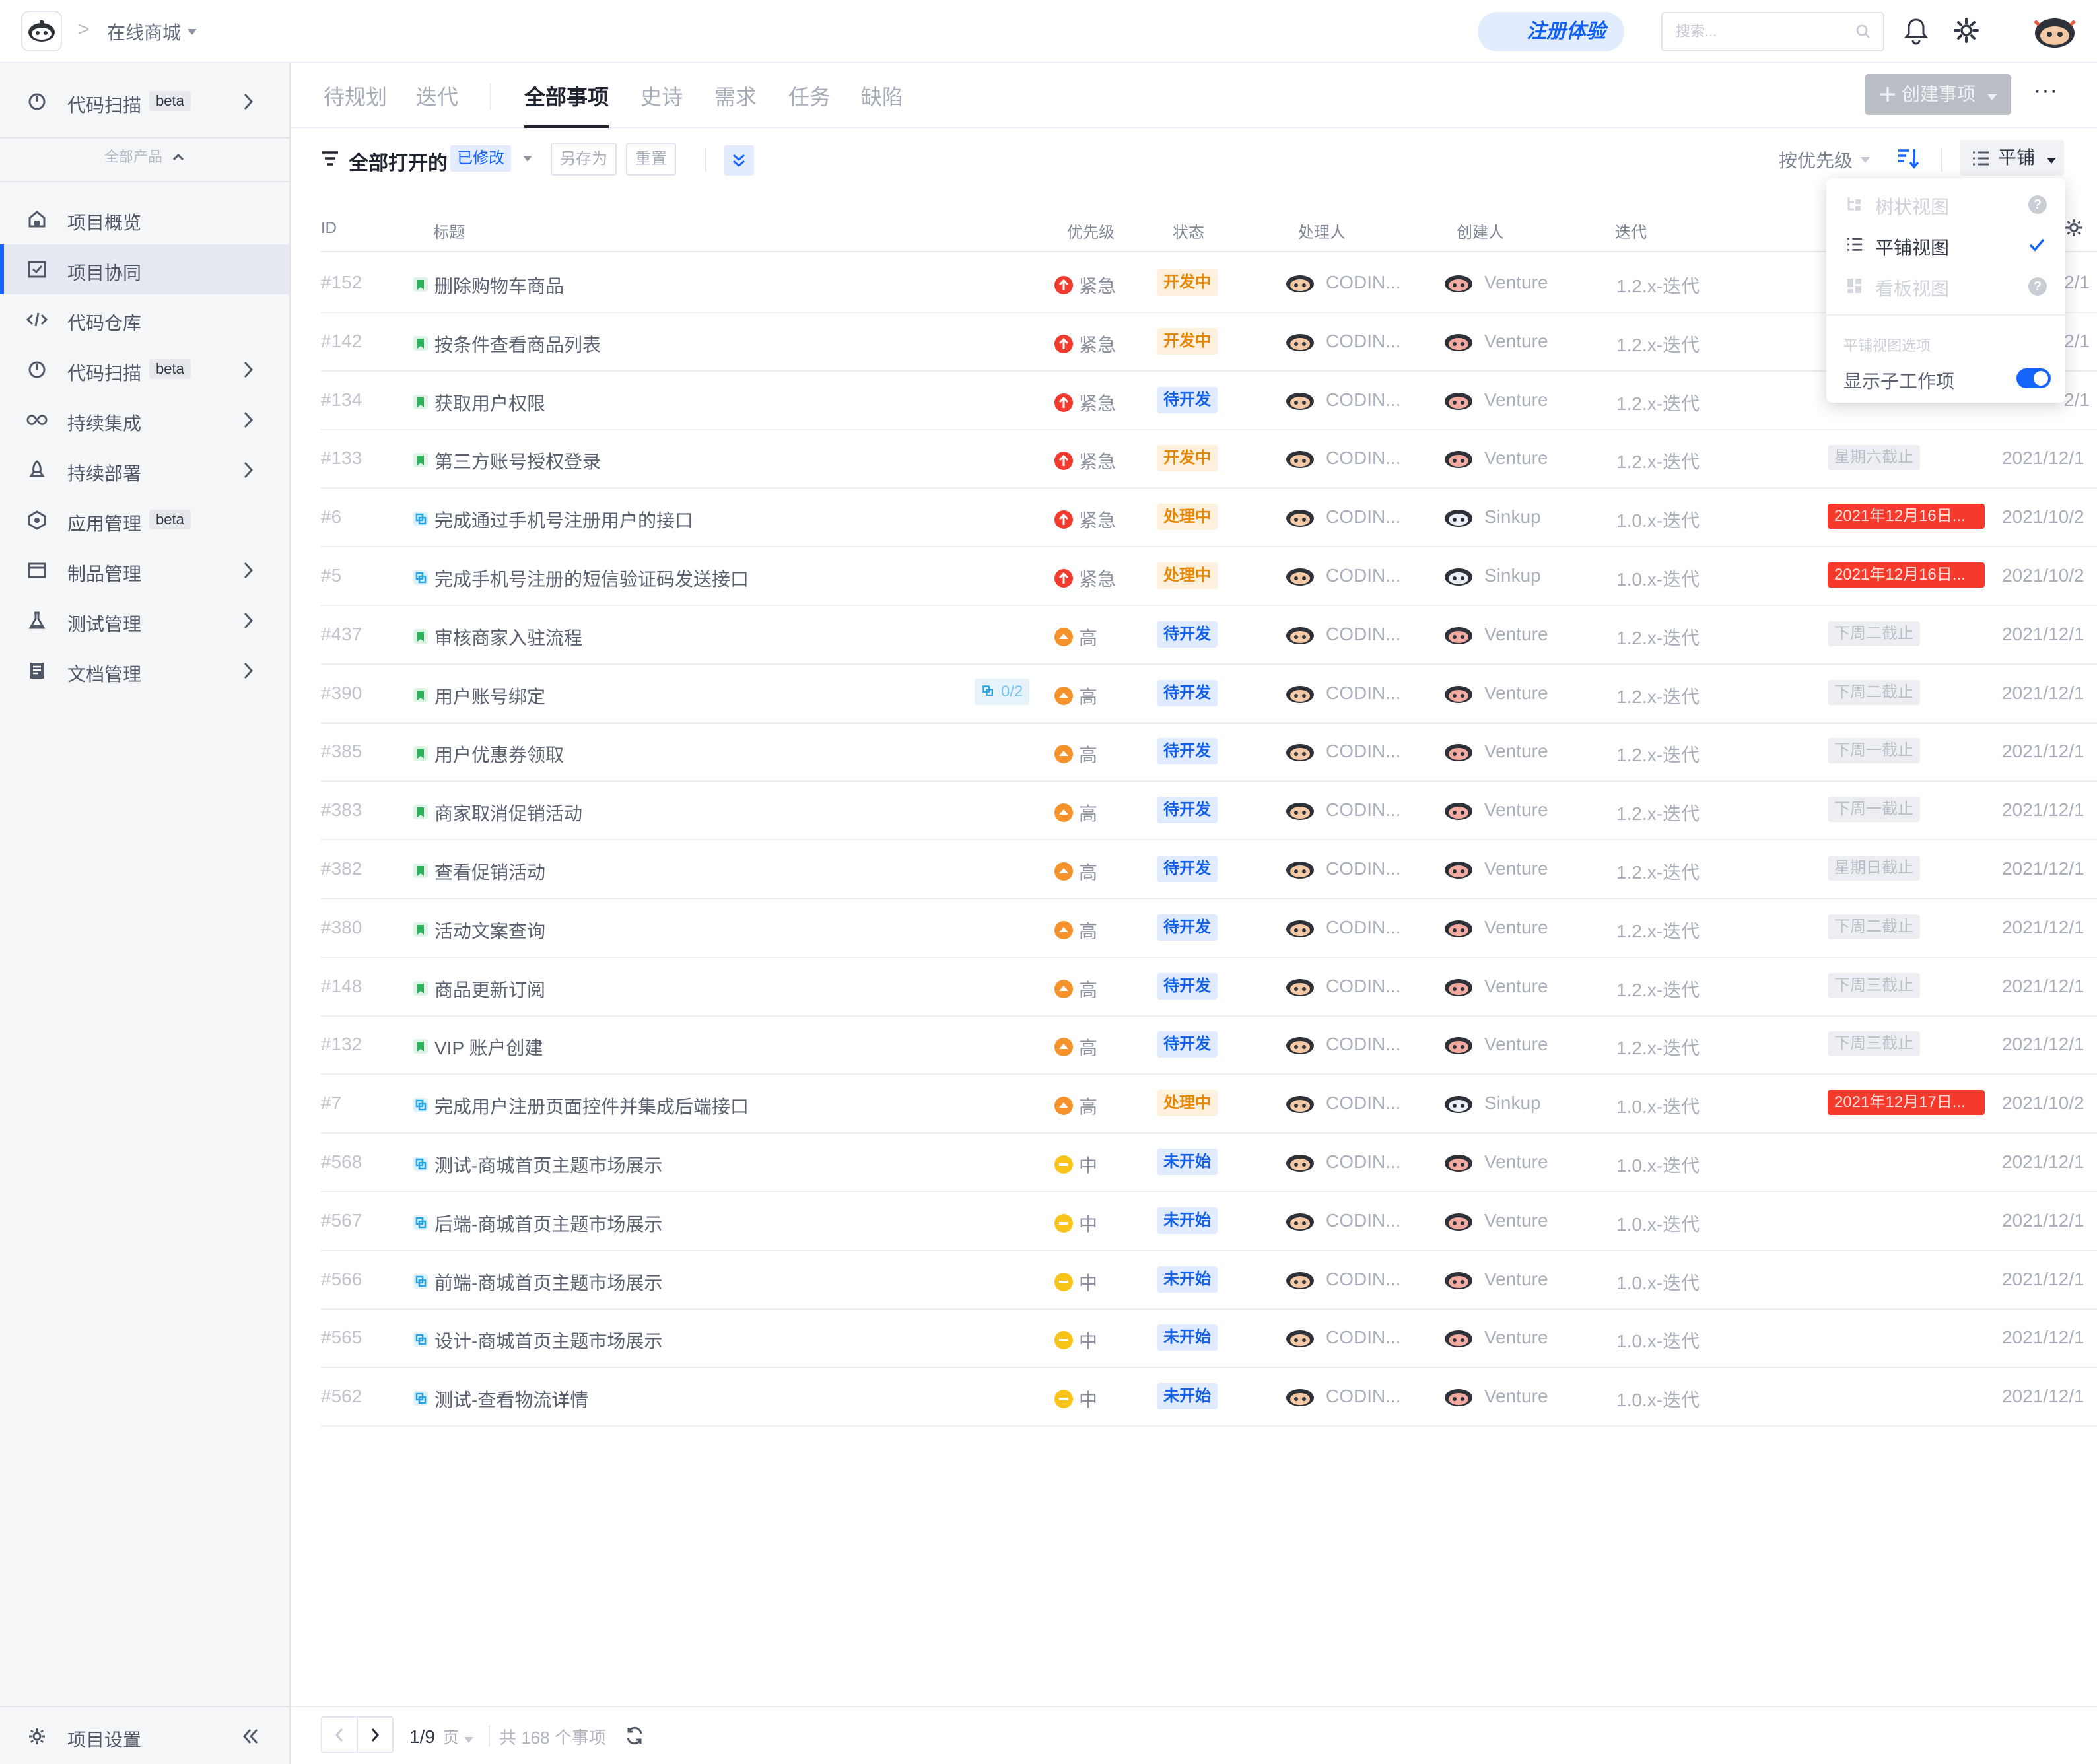 The image size is (2097, 1764). Describe the element at coordinates (1863, 32) in the screenshot. I see `search-icon` at that location.